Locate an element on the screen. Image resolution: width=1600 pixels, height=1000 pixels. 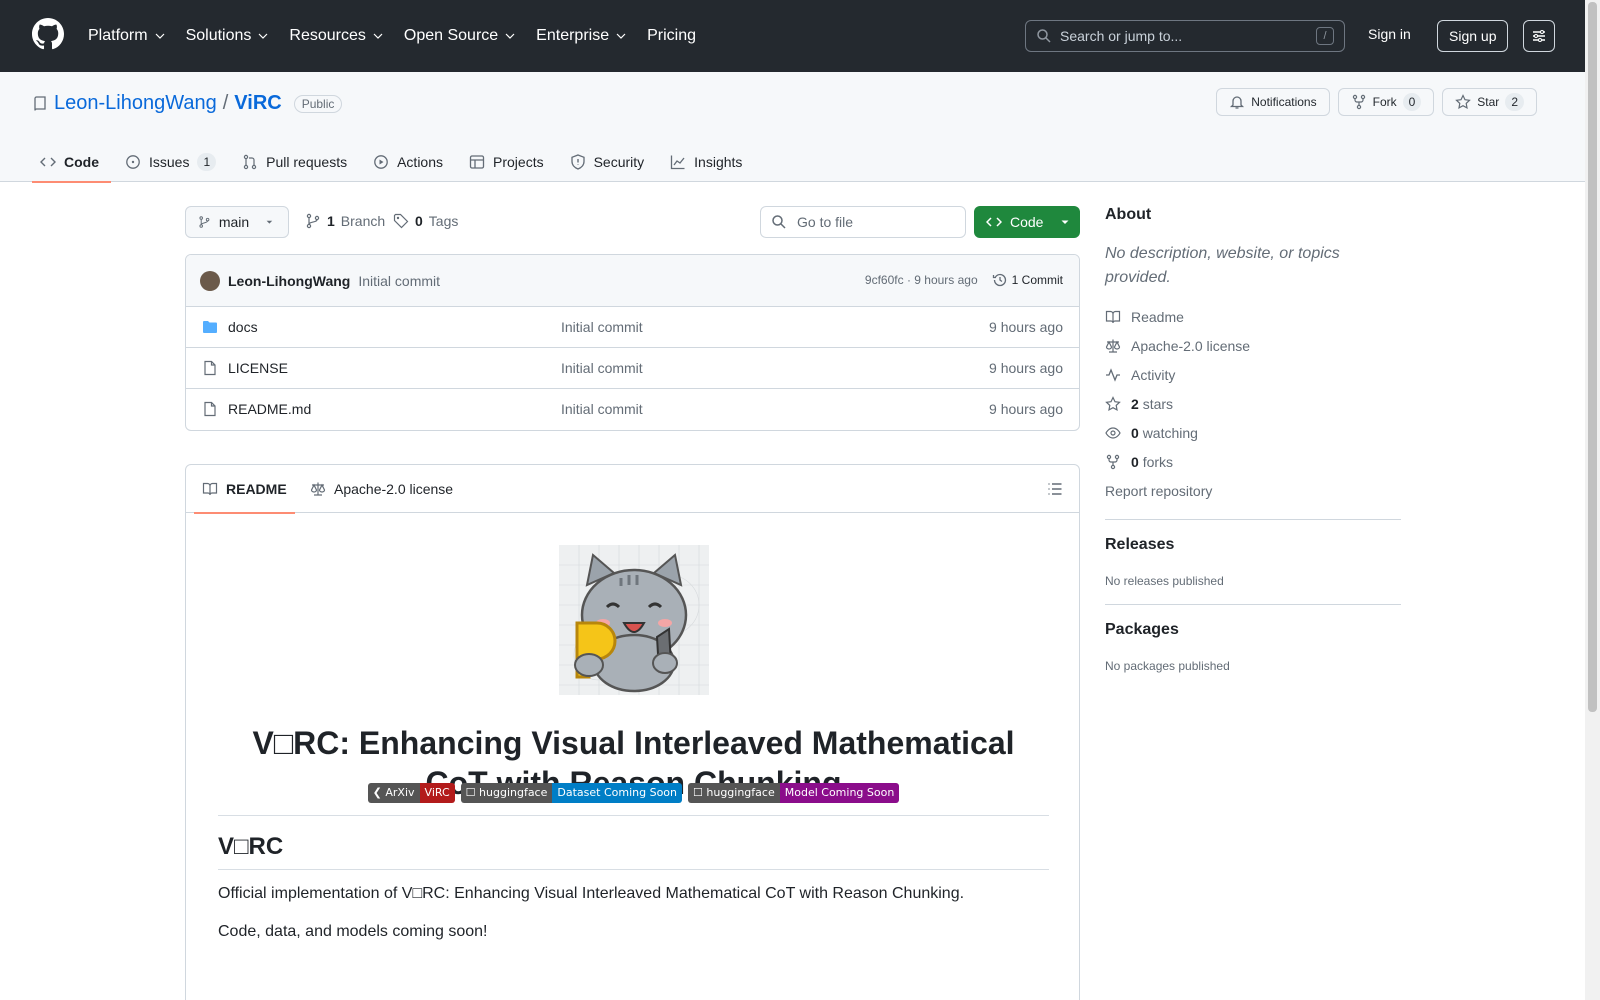
nav-label: Enterprise is located at coordinates (573, 35).